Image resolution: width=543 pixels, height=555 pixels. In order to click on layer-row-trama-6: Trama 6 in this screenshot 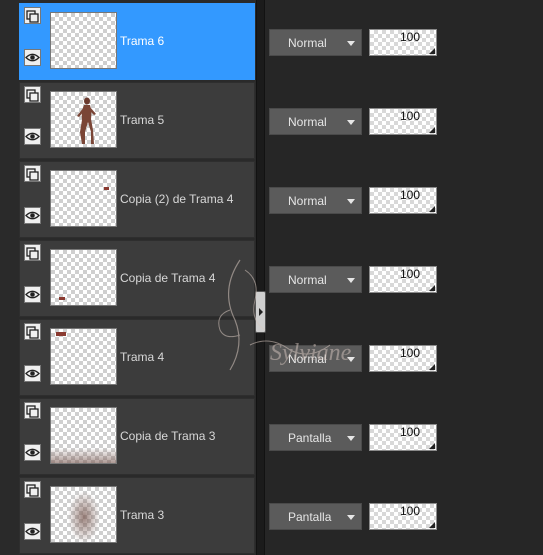, I will do `click(137, 41)`.